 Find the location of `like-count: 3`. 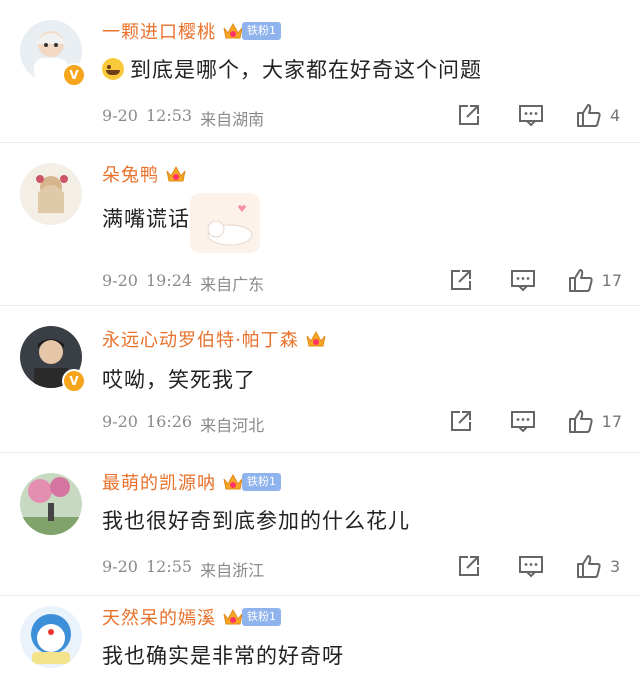

like-count: 3 is located at coordinates (615, 566).